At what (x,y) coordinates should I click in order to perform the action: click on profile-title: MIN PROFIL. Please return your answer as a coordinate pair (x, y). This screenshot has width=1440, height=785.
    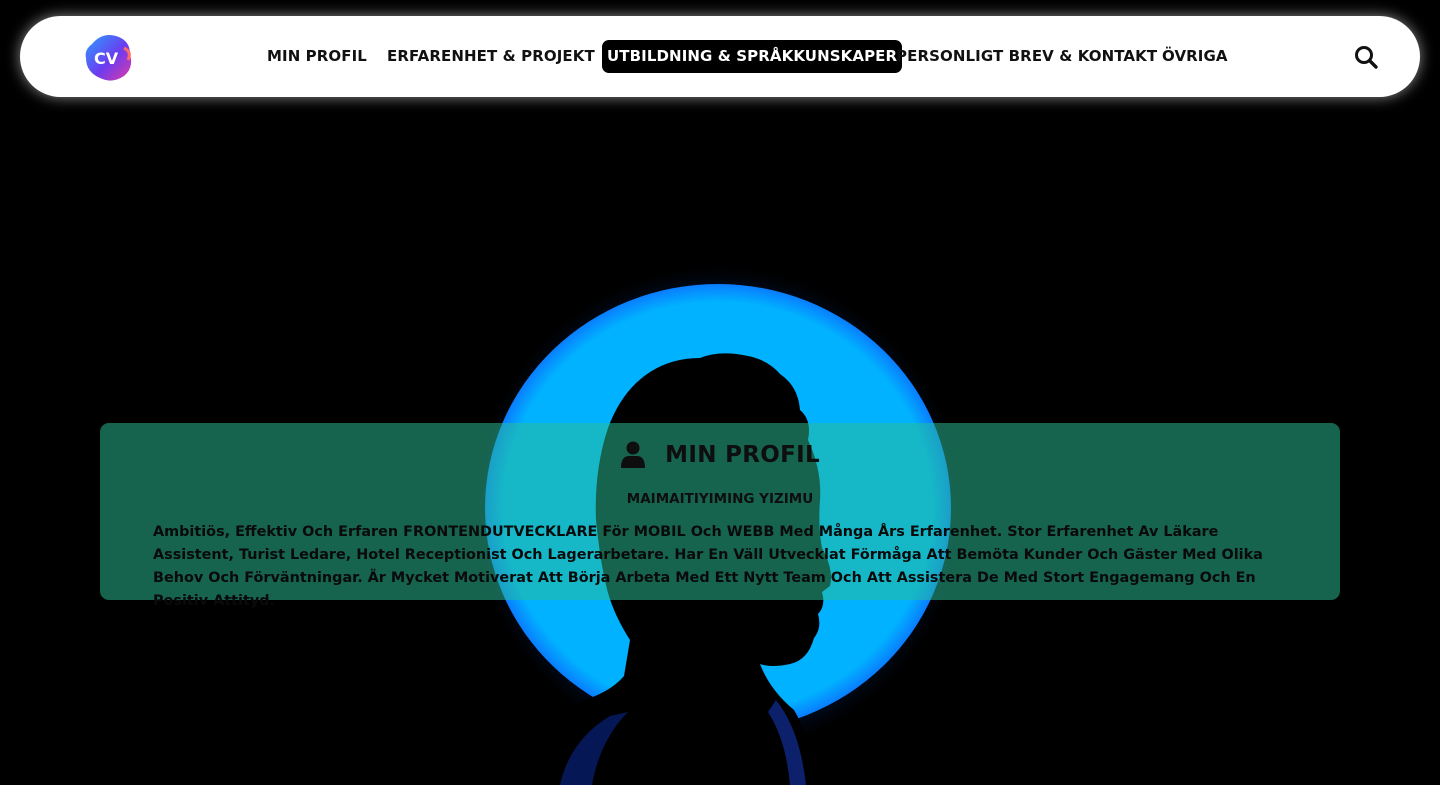
    Looking at the image, I should click on (742, 454).